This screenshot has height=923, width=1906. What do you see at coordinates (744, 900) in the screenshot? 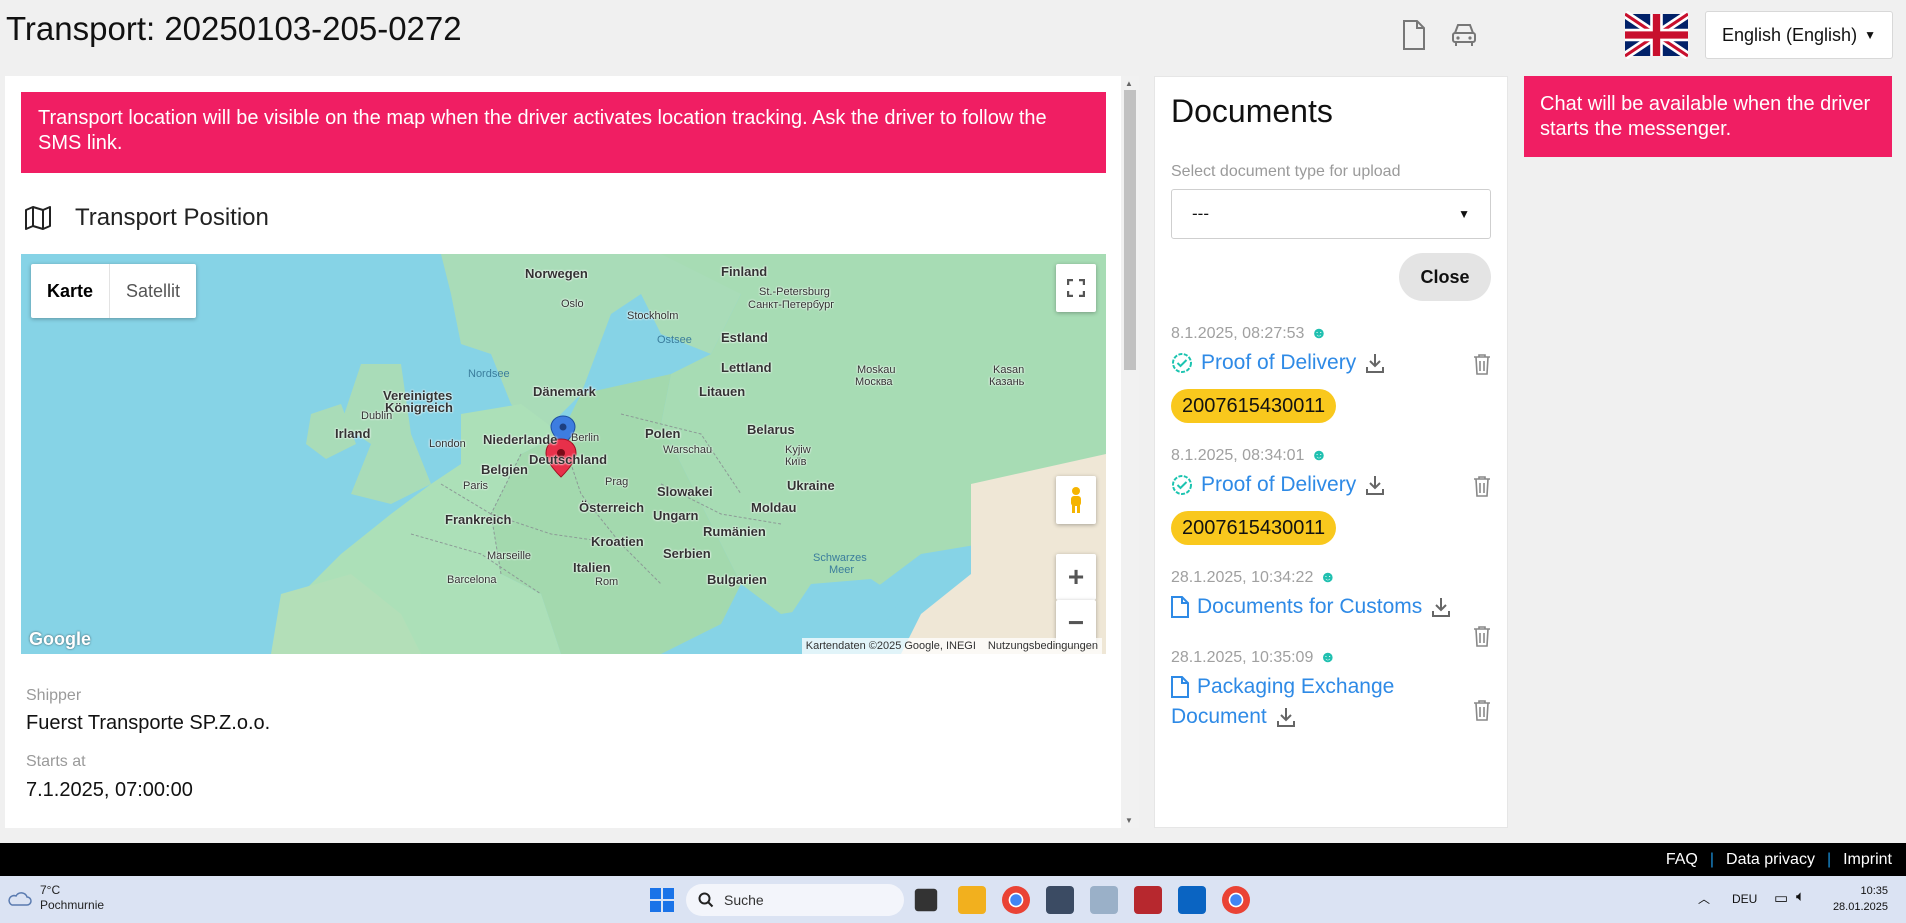
I see `taskbar-search-text: Suche` at bounding box center [744, 900].